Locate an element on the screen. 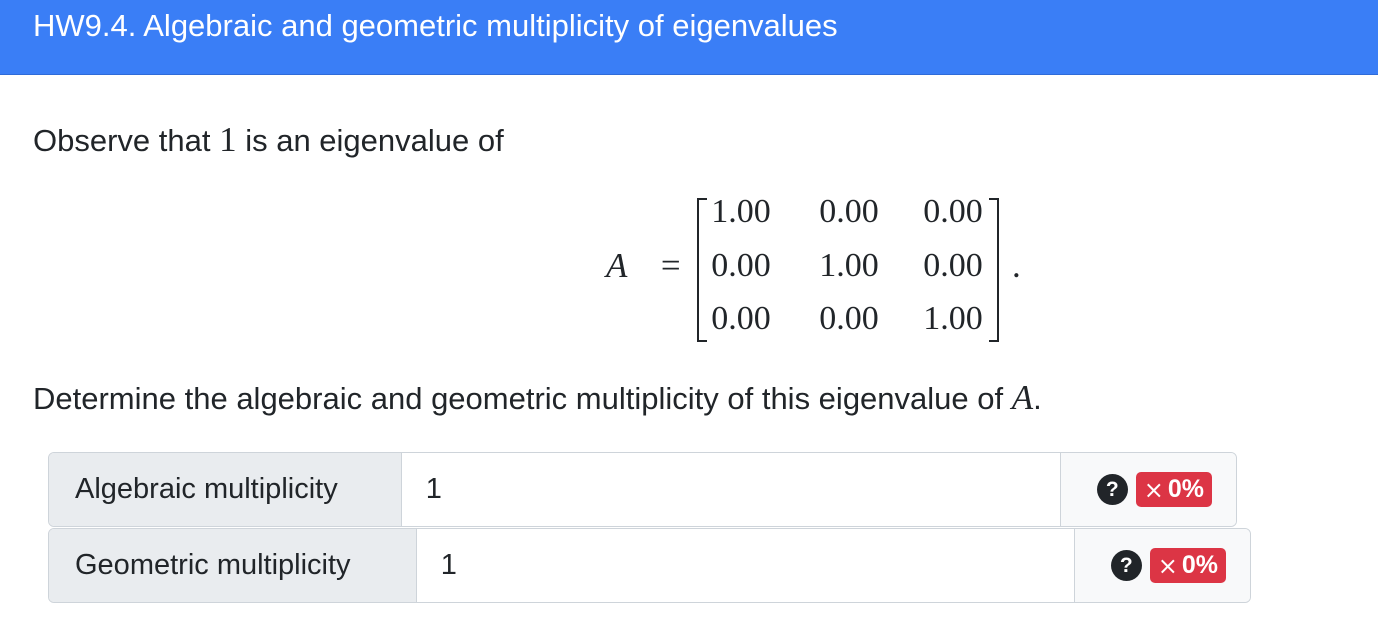  eigenvalue: 1 is located at coordinates (228, 139).